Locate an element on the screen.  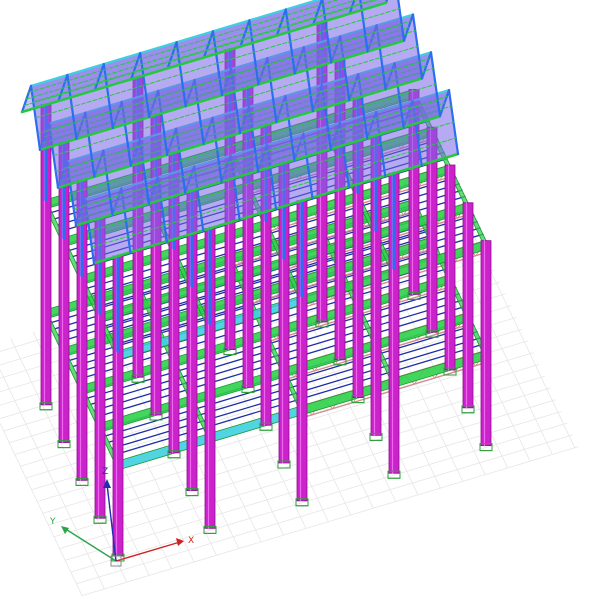
axis-y-label: Y is located at coordinates (52, 522).